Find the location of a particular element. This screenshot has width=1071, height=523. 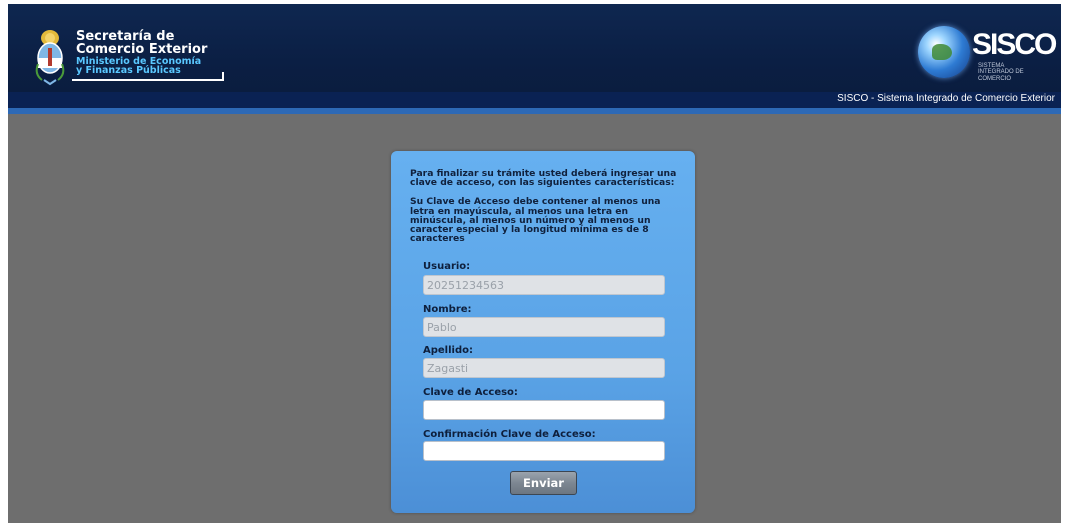

header-stripe is located at coordinates (534, 111).